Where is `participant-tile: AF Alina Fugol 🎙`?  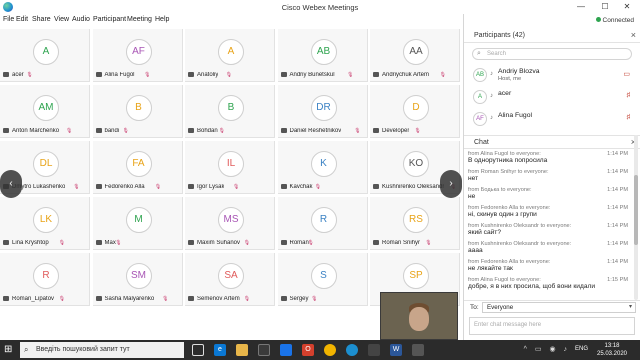 participant-tile: AF Alina Fugol 🎙 is located at coordinates (137, 55).